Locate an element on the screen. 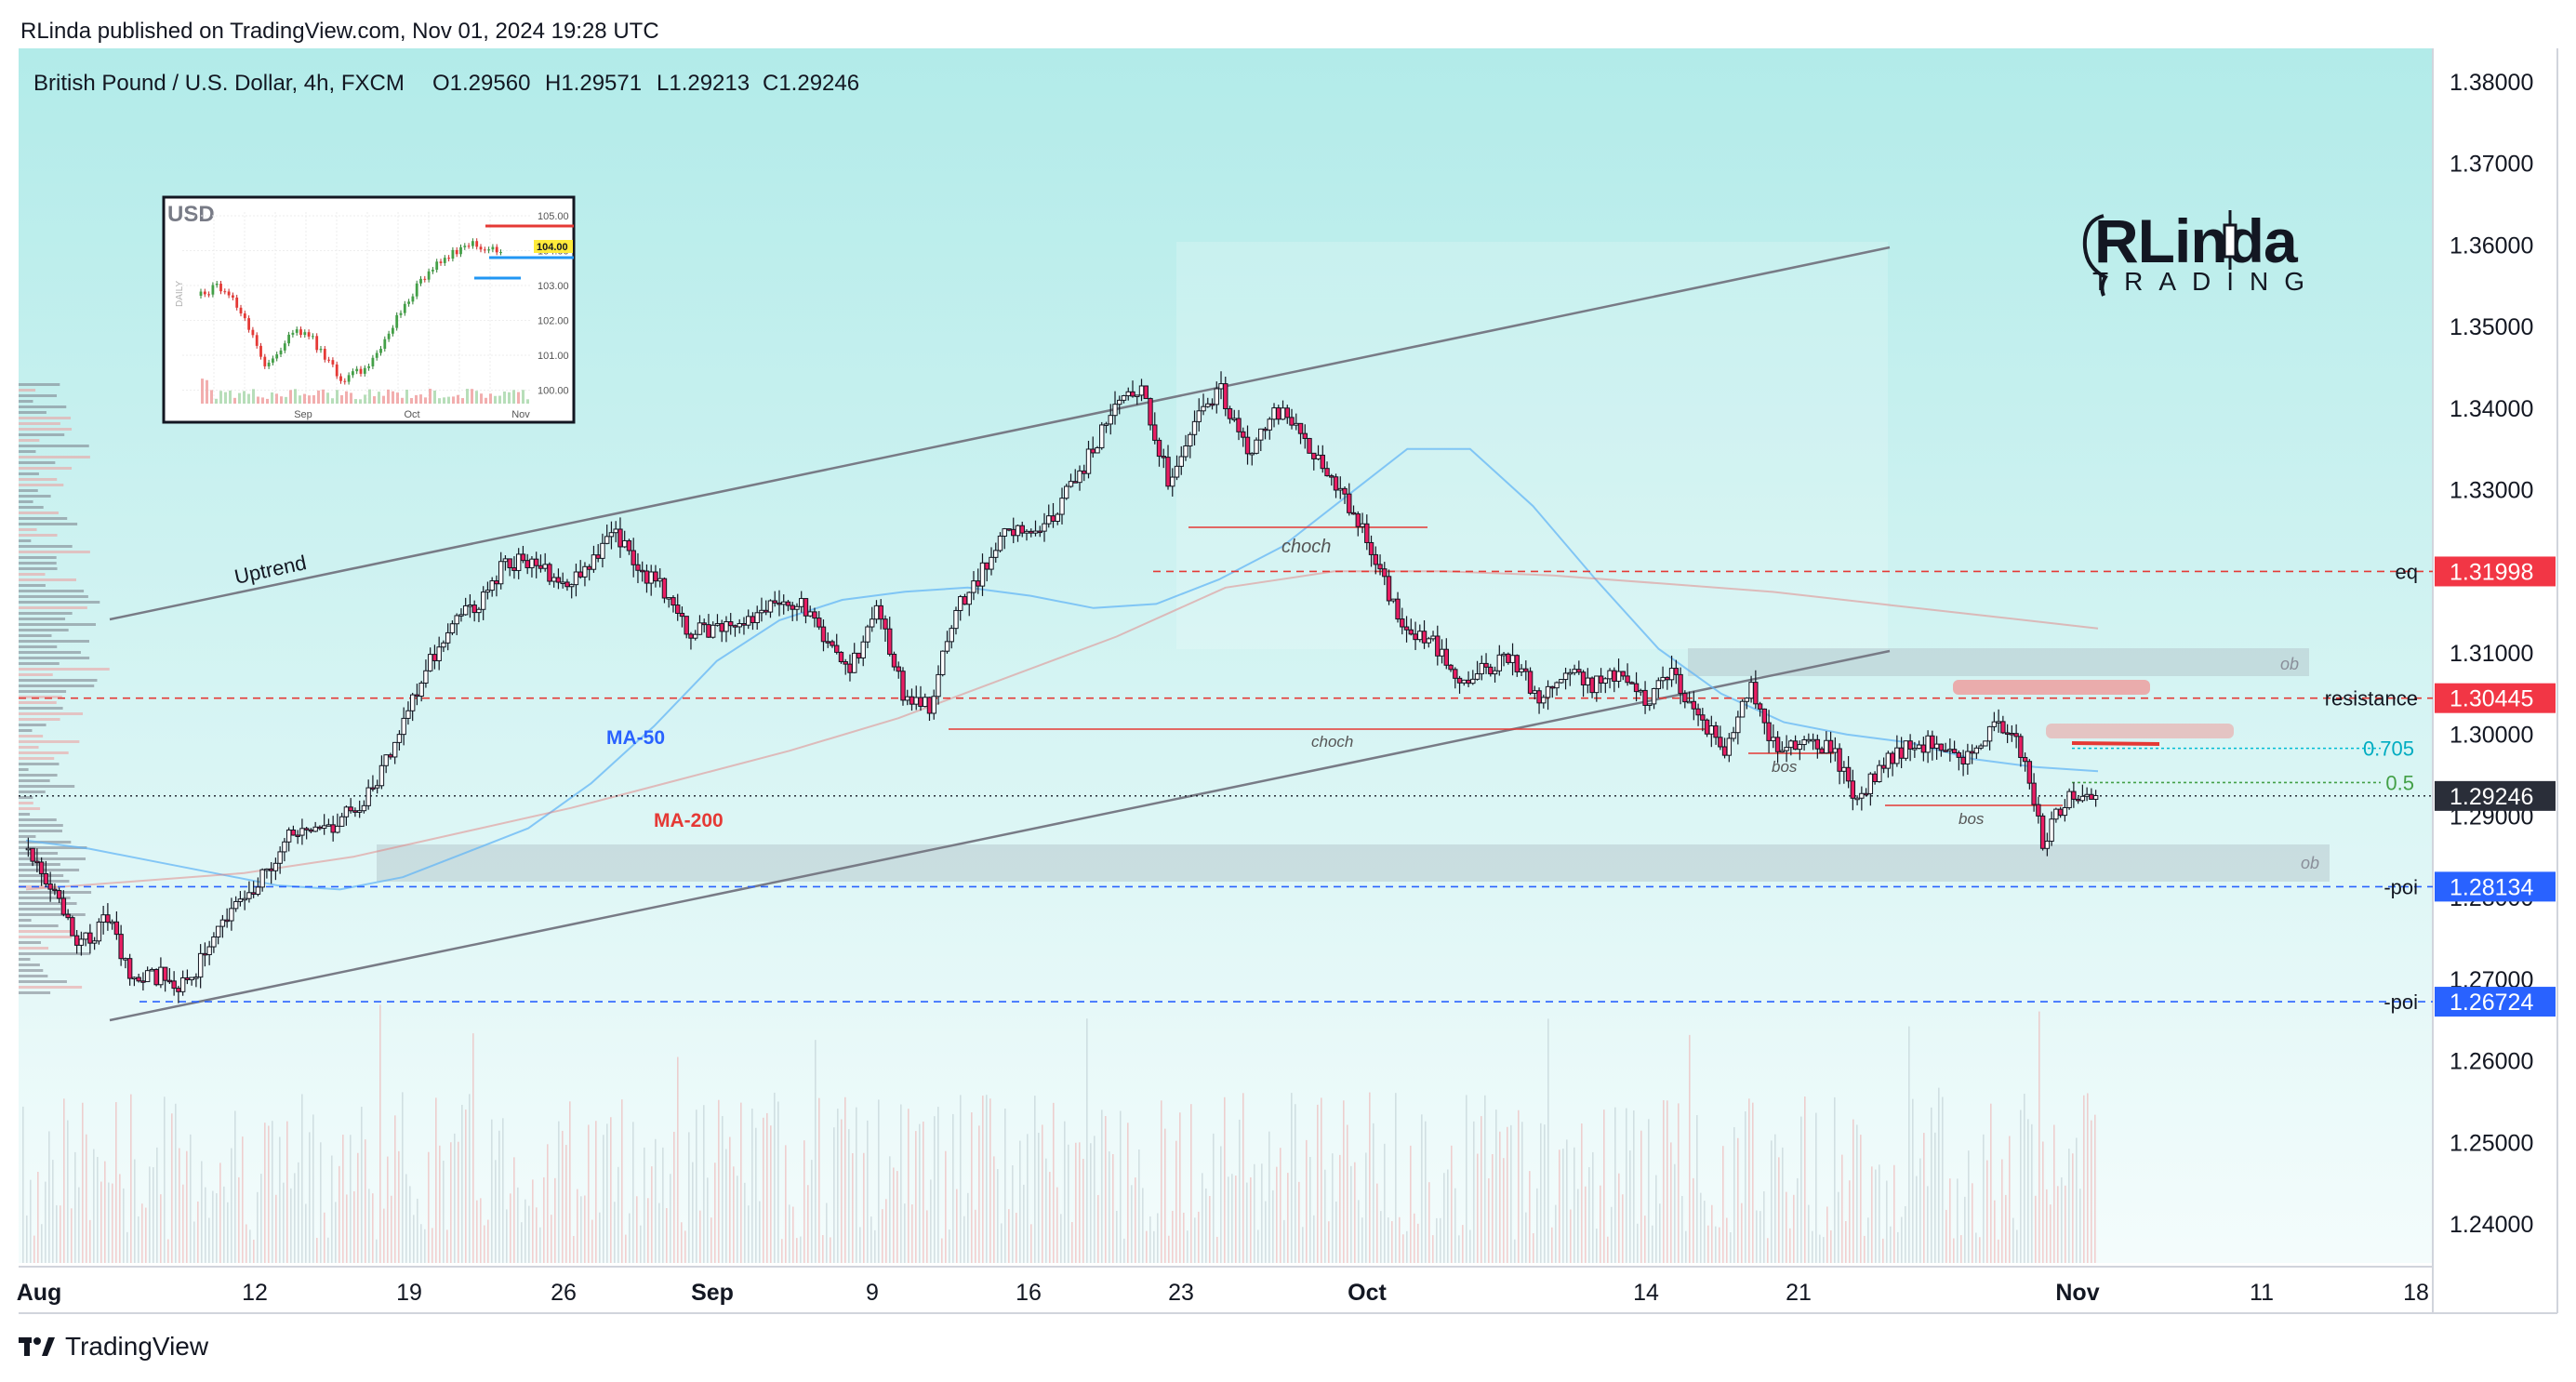 The height and width of the screenshot is (1382, 2576). poi-label-2: -poi is located at coordinates (2400, 1002).